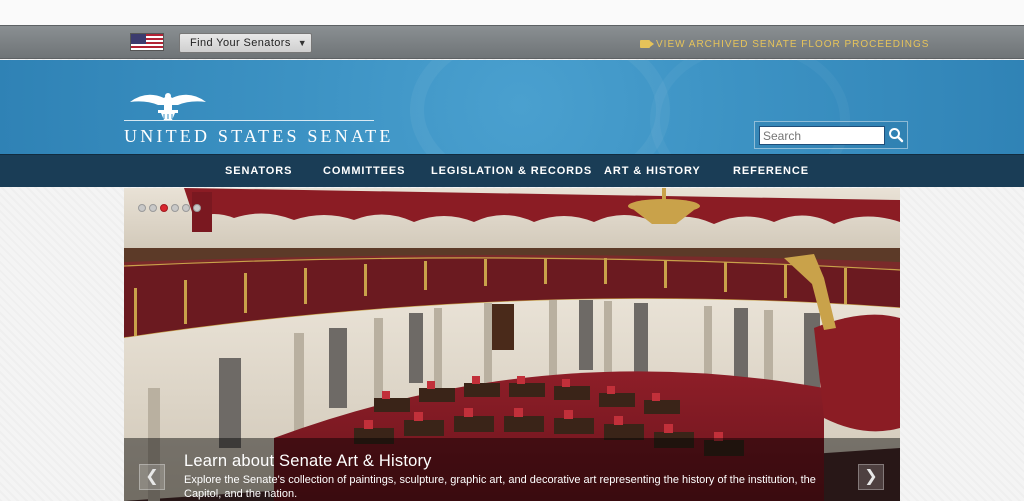 The height and width of the screenshot is (501, 1024). What do you see at coordinates (259, 136) in the screenshot?
I see `senate-logo-text: UNITED STATES SENATE` at bounding box center [259, 136].